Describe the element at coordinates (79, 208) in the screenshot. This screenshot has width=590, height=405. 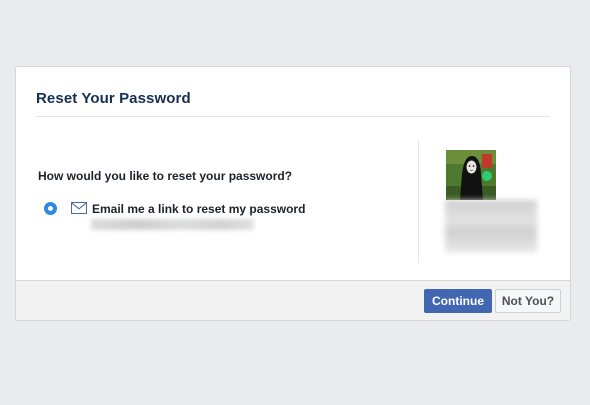
I see `envelope-icon` at that location.